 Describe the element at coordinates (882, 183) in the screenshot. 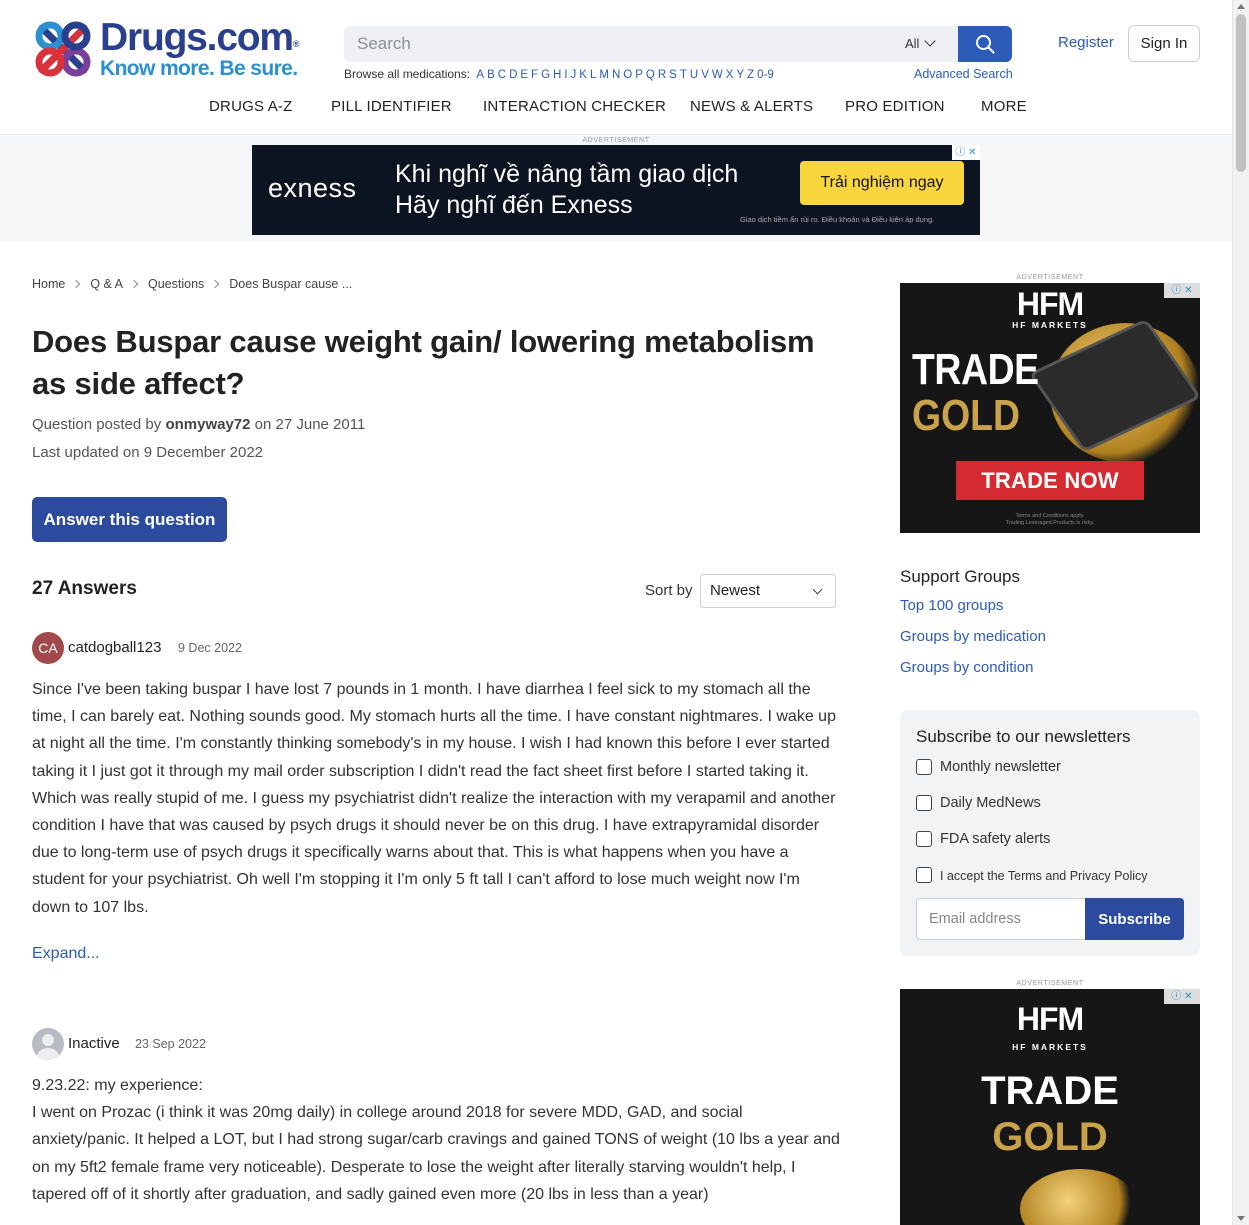

I see `ad-cta-button: Trải nghiệm ngay` at that location.